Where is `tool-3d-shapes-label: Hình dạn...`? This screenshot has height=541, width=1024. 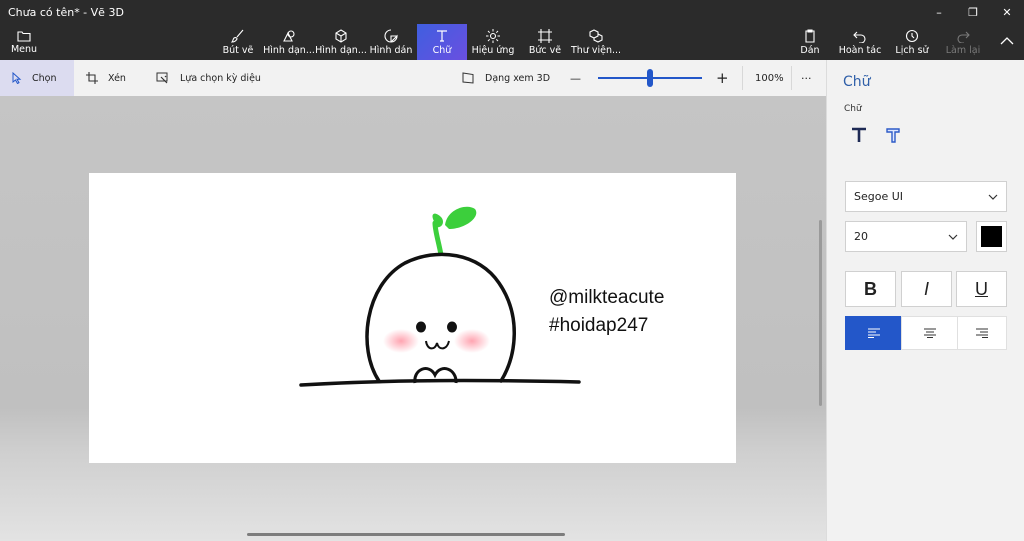 tool-3d-shapes-label: Hình dạn... is located at coordinates (341, 50).